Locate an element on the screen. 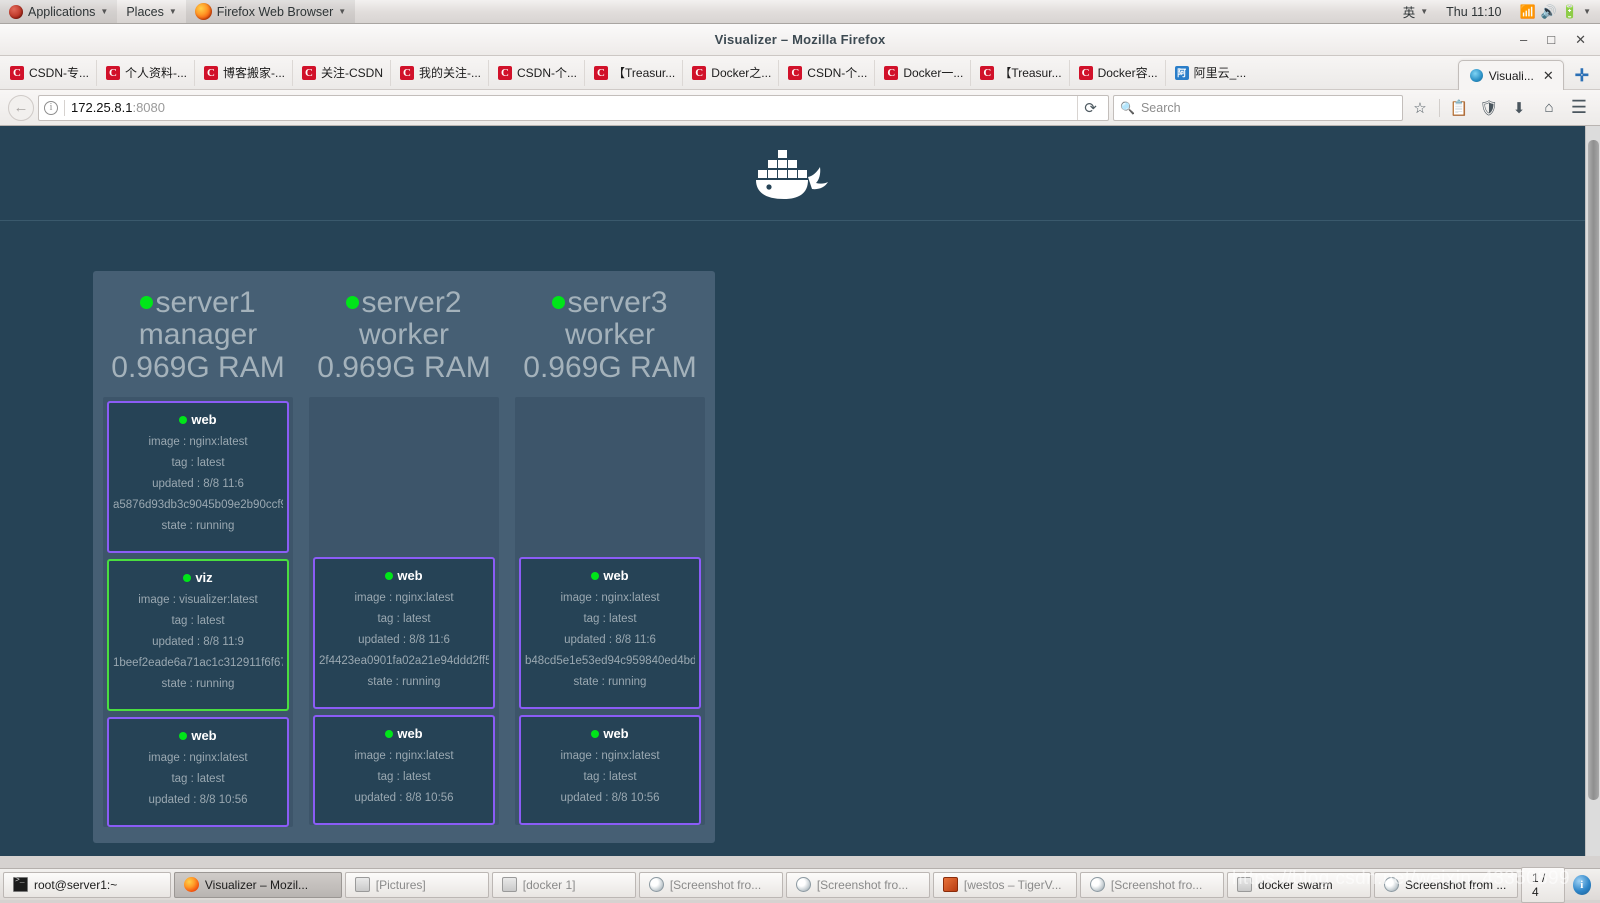  url-bar: i 172.25.8.1:8080 ⟳ is located at coordinates (573, 108).